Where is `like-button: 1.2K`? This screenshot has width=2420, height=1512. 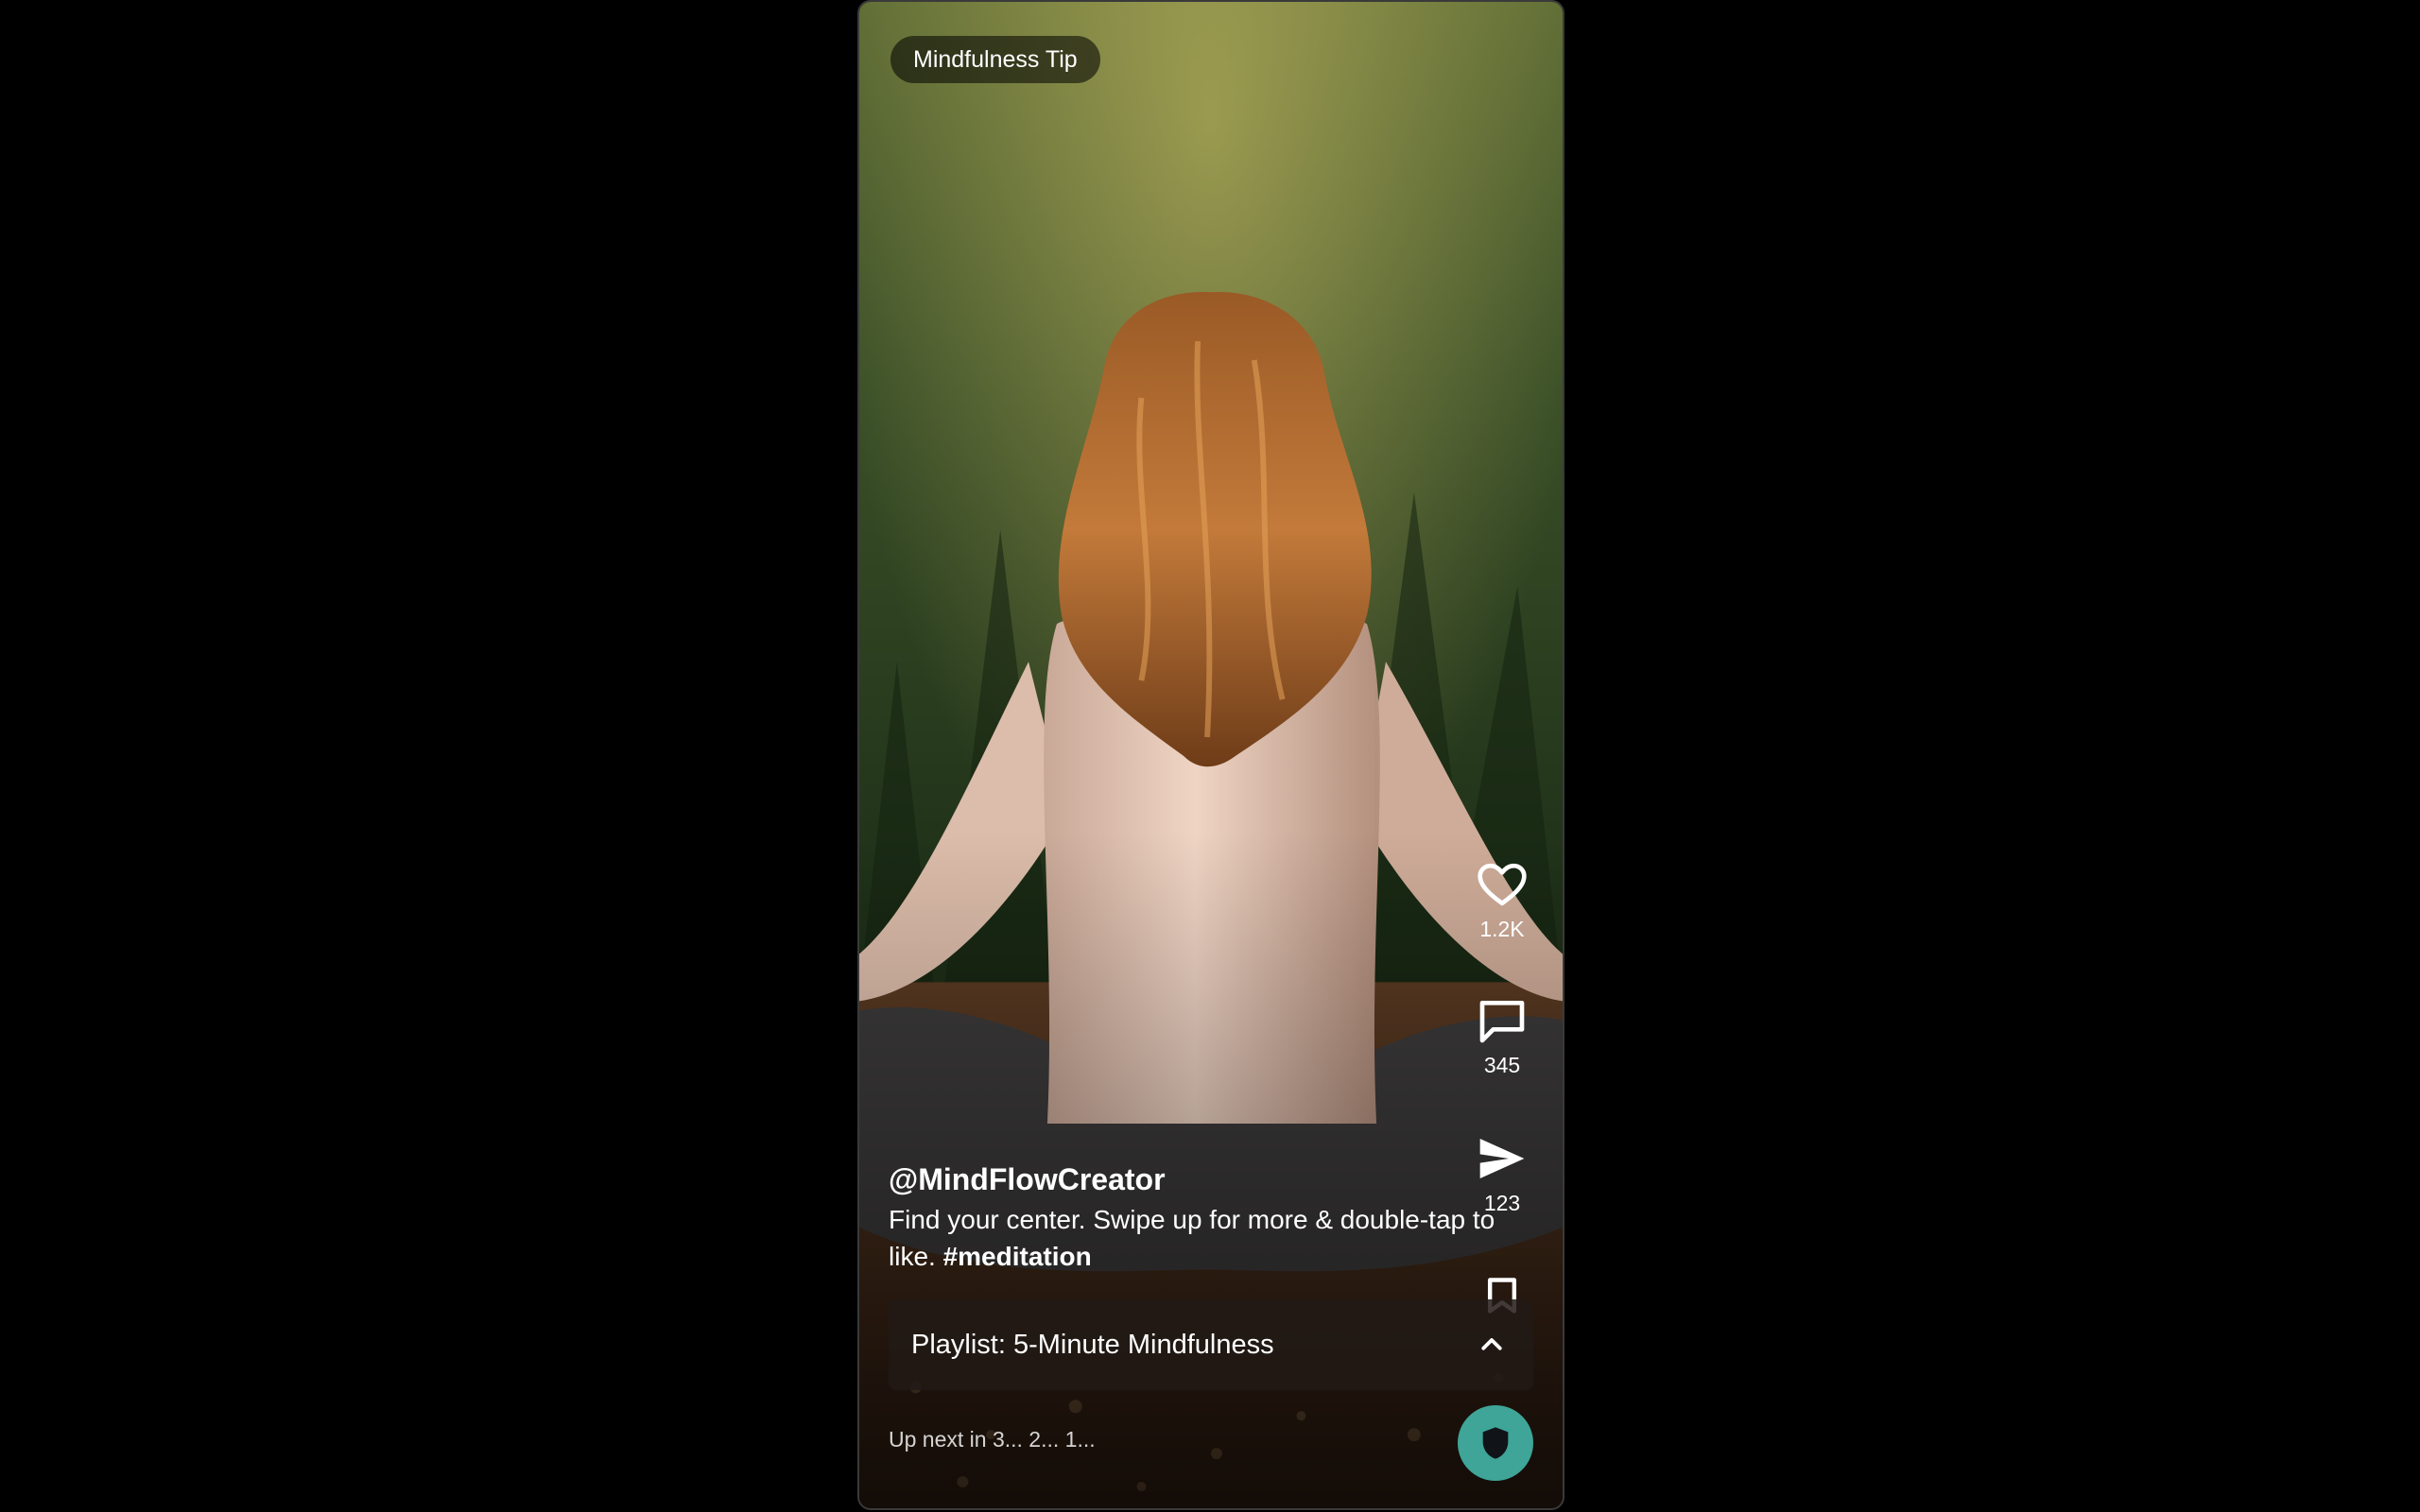 like-button: 1.2K is located at coordinates (1502, 900).